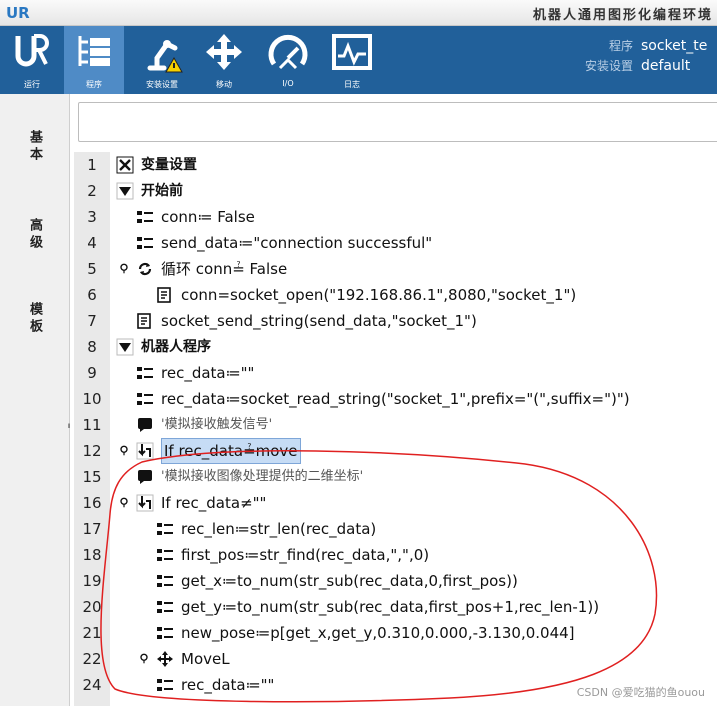 The image size is (717, 706). I want to click on program-line: 9 rec_data≔"", so click(393, 373).